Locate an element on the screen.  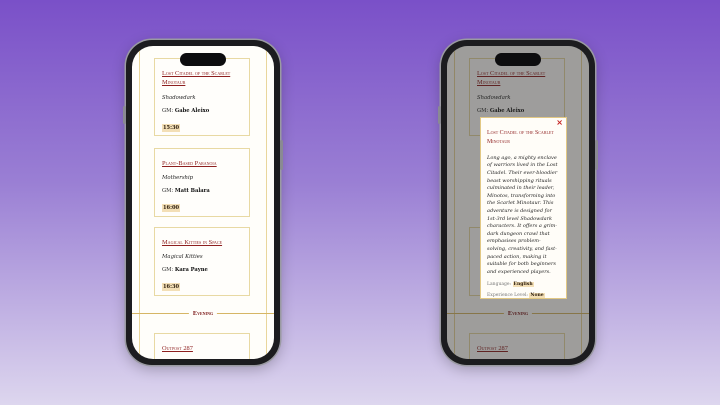
modal-title: Lost Citadel of the Scarlet Minotaur is located at coordinates (520, 138).